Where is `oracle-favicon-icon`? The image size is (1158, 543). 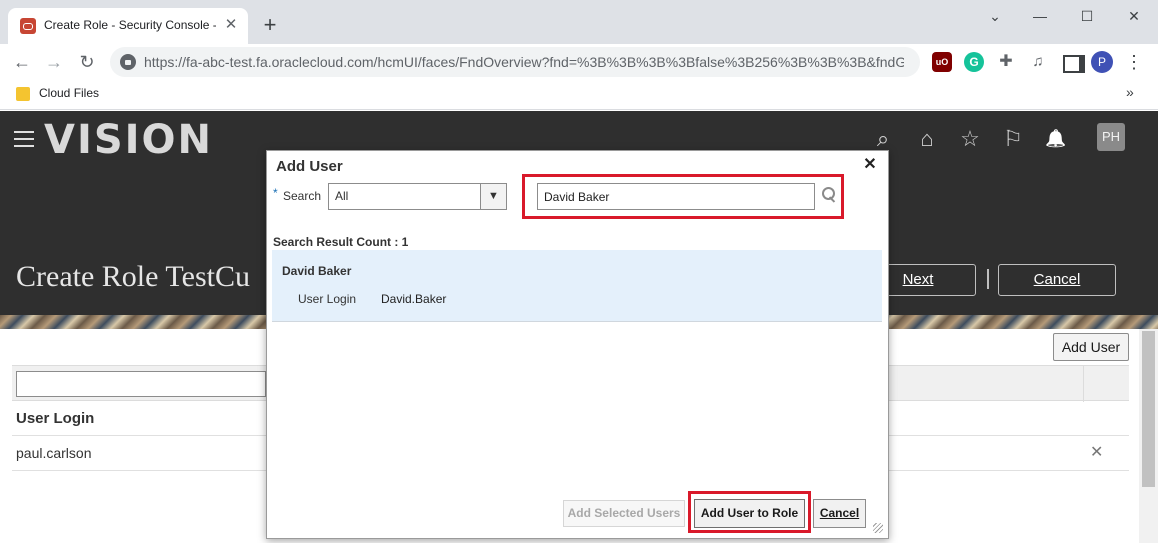 oracle-favicon-icon is located at coordinates (28, 26).